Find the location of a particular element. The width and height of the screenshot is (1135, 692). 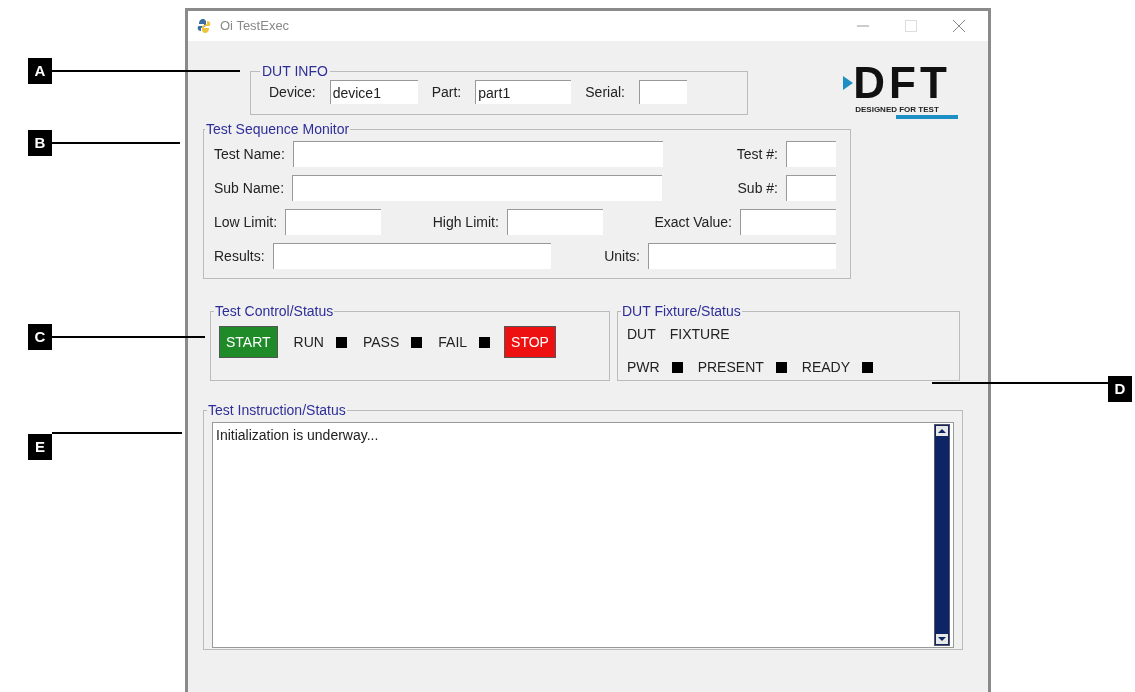

callout-label: B is located at coordinates (40, 143).